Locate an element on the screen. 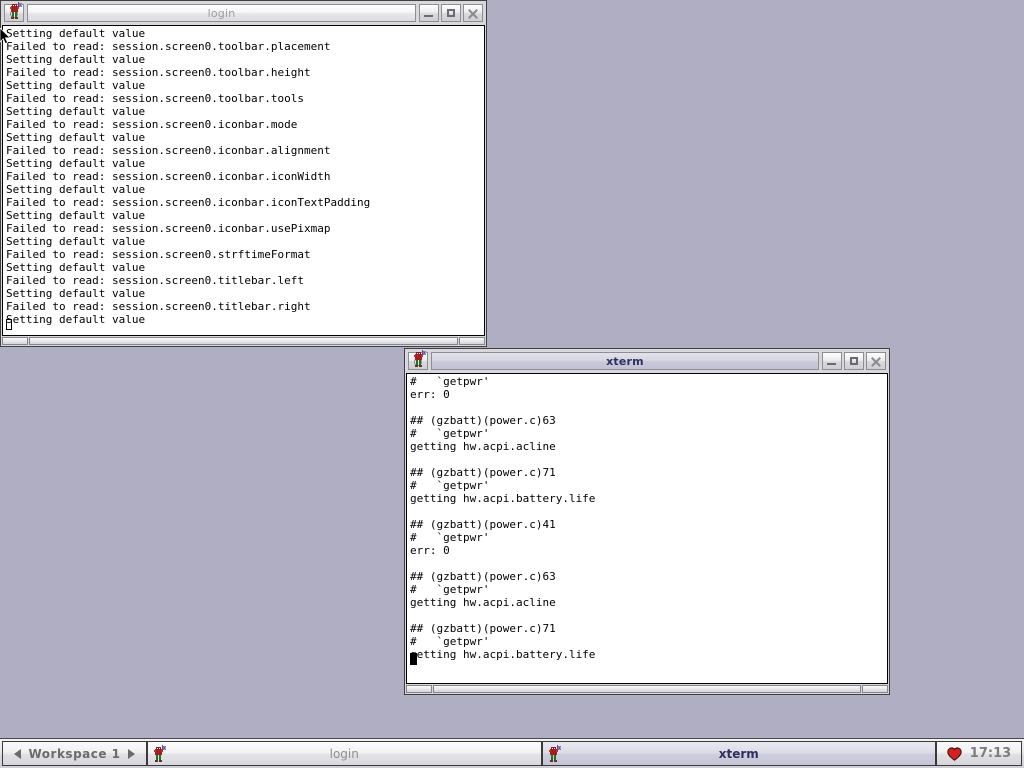 The image size is (1024, 768). heart-icon is located at coordinates (954, 753).